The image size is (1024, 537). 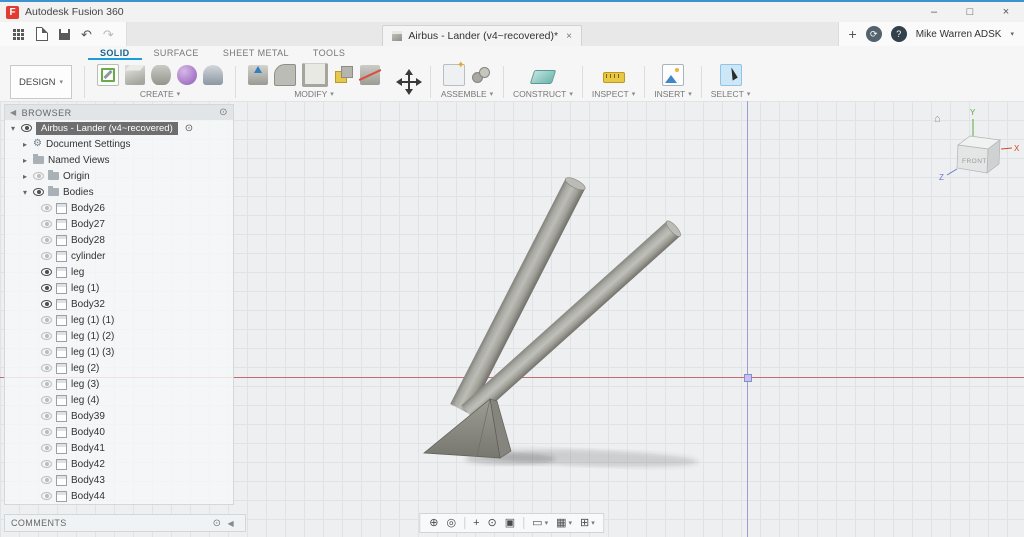 What do you see at coordinates (898, 34) in the screenshot?
I see `help-icon: ?` at bounding box center [898, 34].